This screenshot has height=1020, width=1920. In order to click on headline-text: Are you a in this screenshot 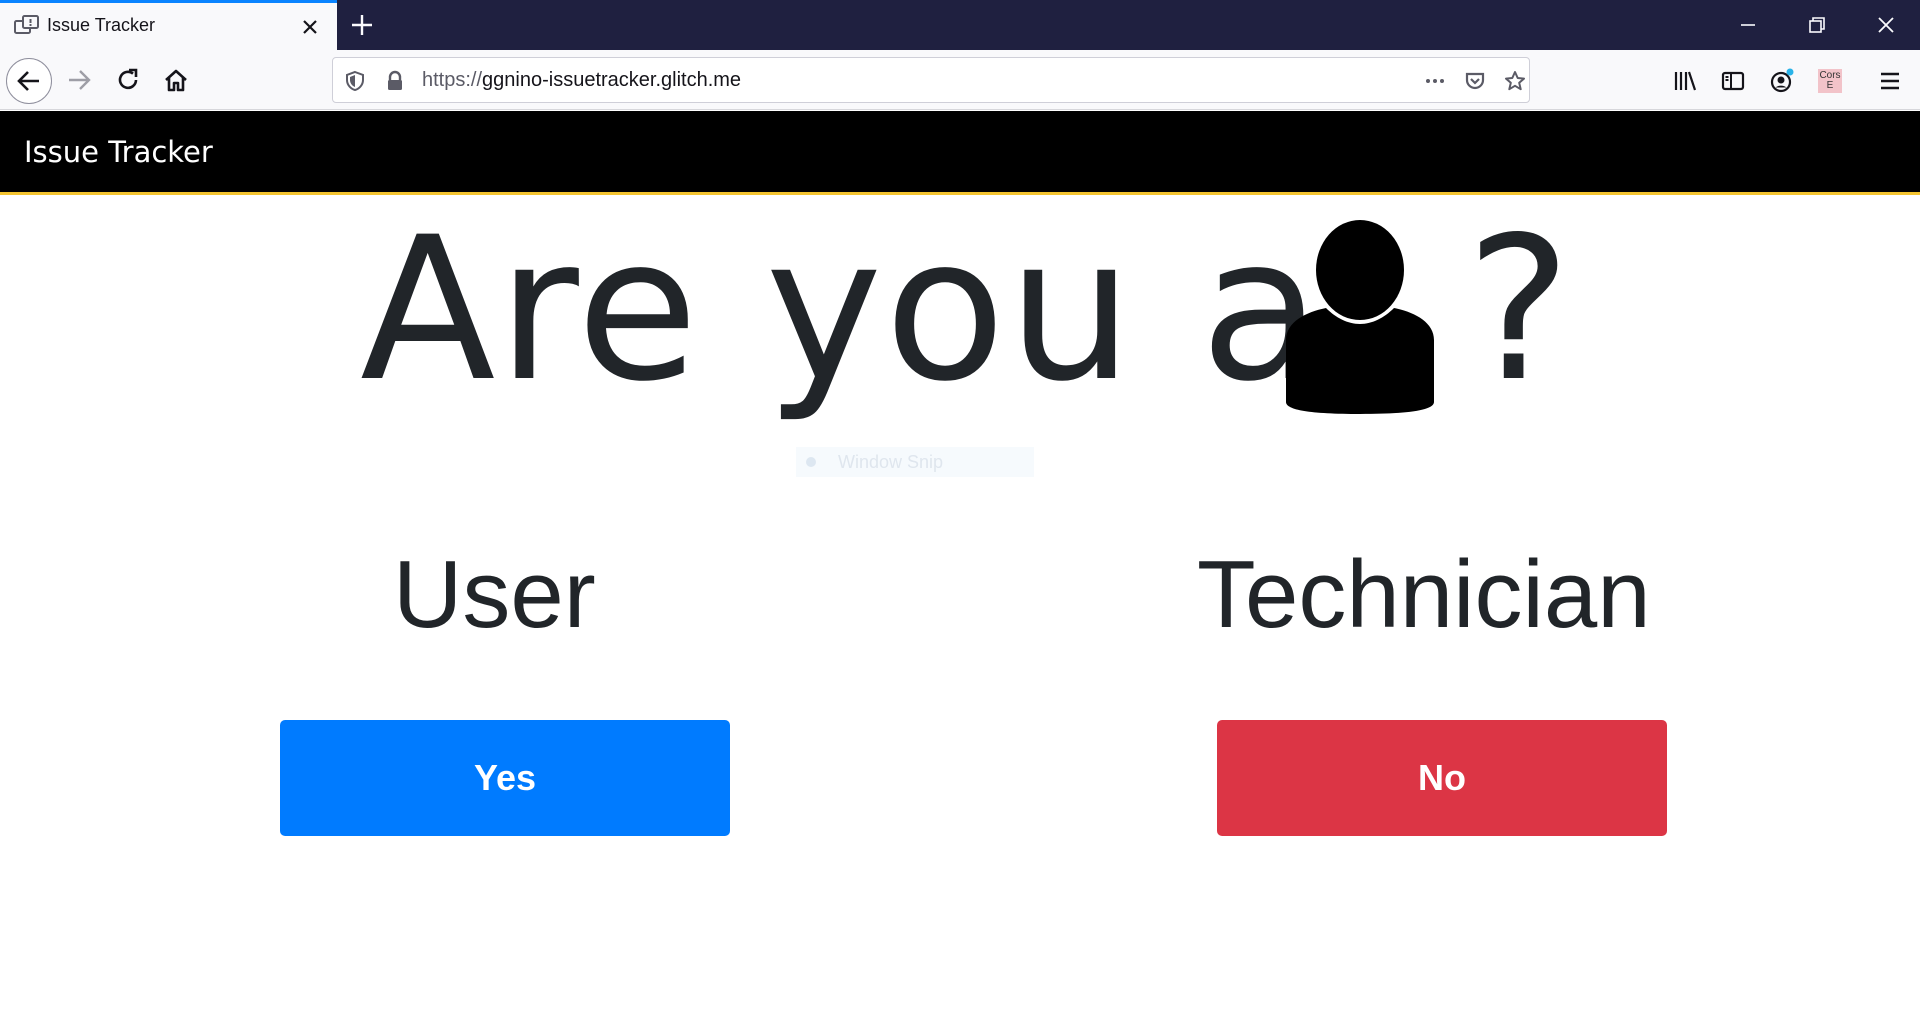, I will do `click(842, 309)`.